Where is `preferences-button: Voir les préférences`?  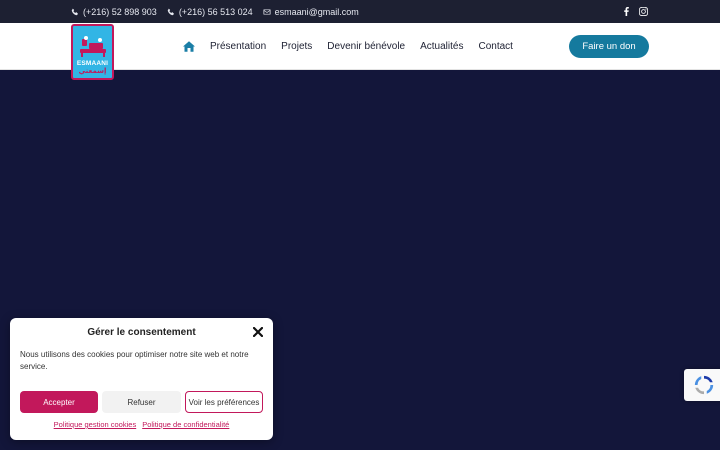 preferences-button: Voir les préférences is located at coordinates (224, 402).